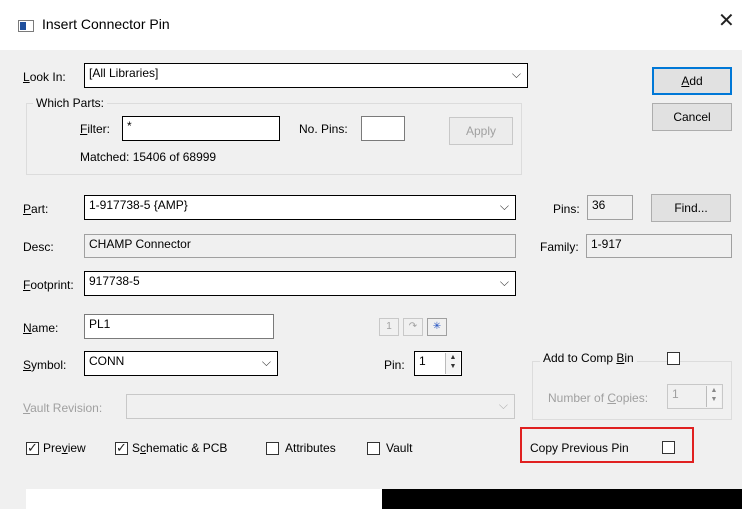 The height and width of the screenshot is (509, 742). I want to click on footprint-dropdown: 917738-5 ⌵, so click(300, 283).